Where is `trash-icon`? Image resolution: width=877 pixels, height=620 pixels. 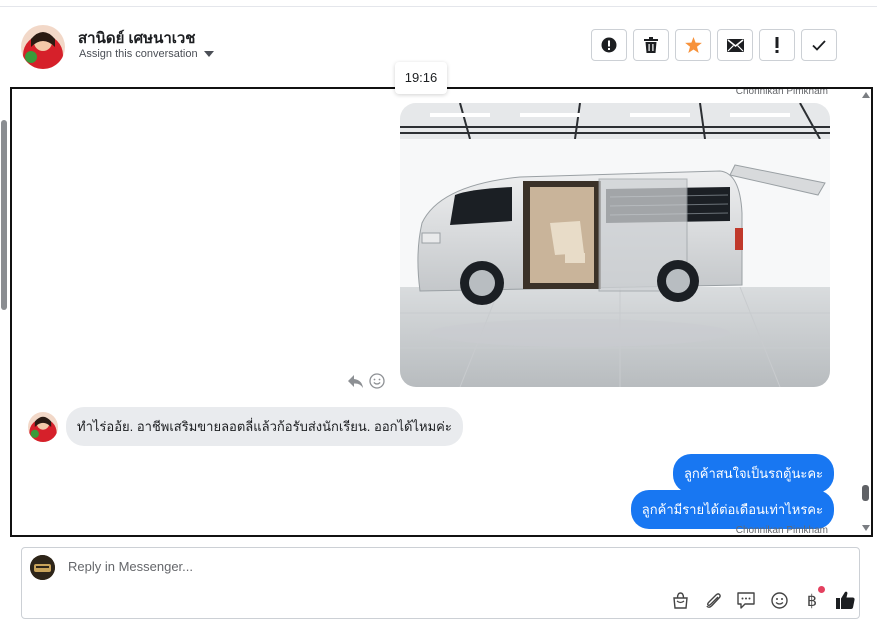
trash-icon is located at coordinates (651, 45).